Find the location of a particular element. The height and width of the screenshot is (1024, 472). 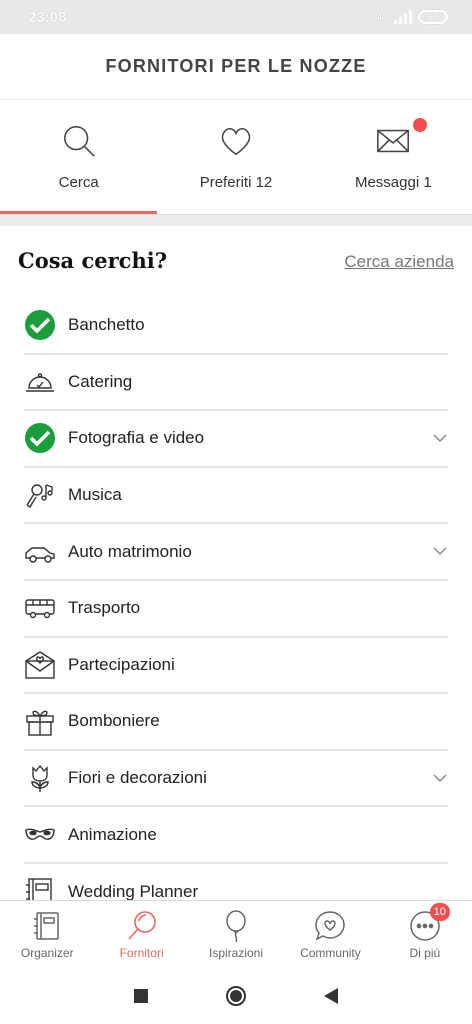

status-icons: 4G 67 is located at coordinates (412, 17).